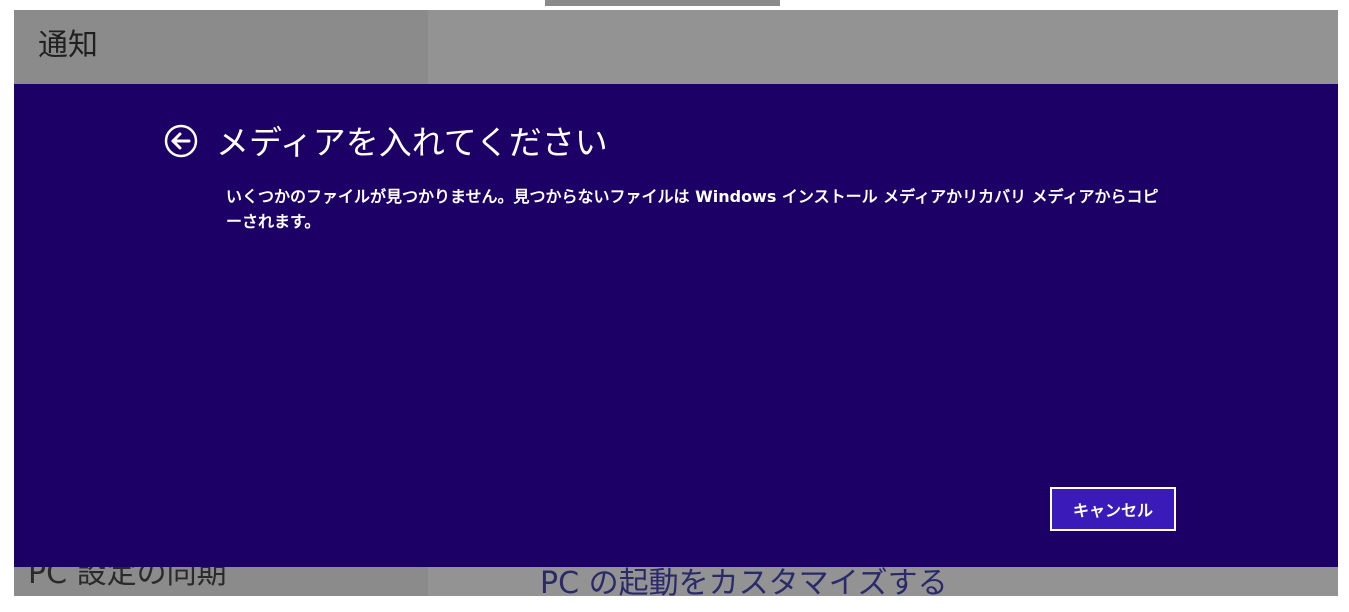  What do you see at coordinates (68, 45) in the screenshot?
I see `background-title: 通知` at bounding box center [68, 45].